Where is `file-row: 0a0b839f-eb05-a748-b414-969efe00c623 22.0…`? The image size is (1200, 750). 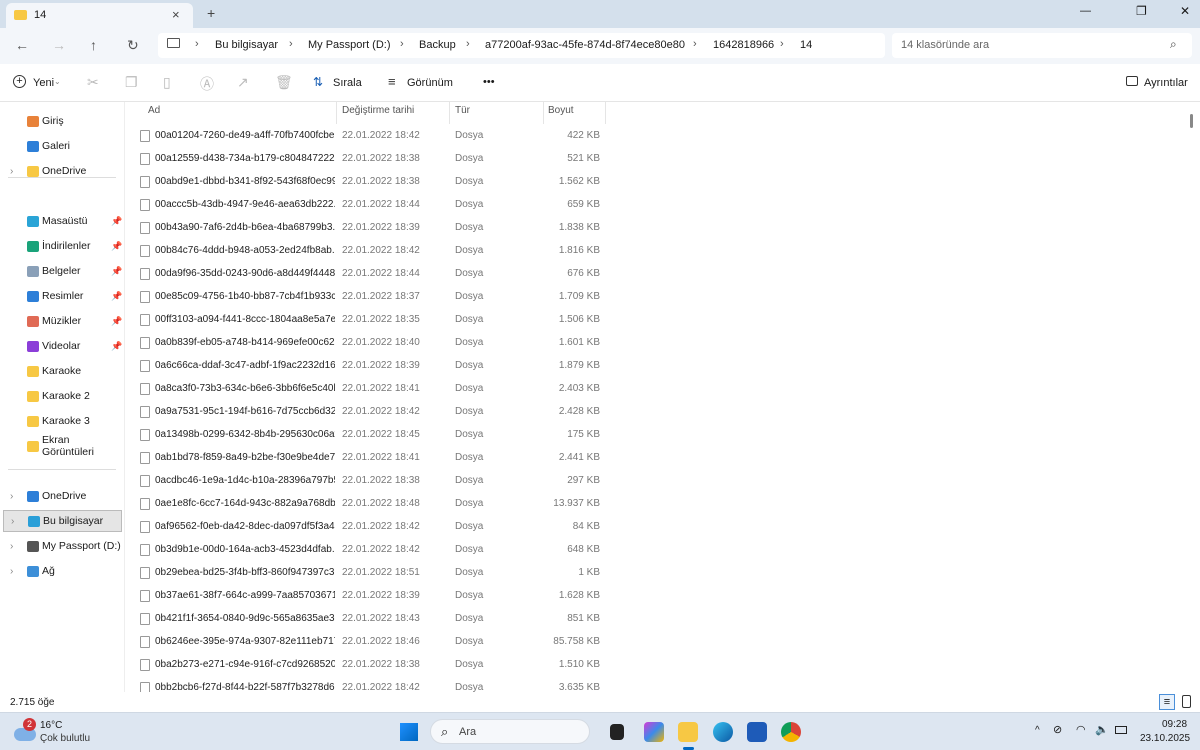 file-row: 0a0b839f-eb05-a748-b414-969efe00c623 22.0… is located at coordinates (370, 343).